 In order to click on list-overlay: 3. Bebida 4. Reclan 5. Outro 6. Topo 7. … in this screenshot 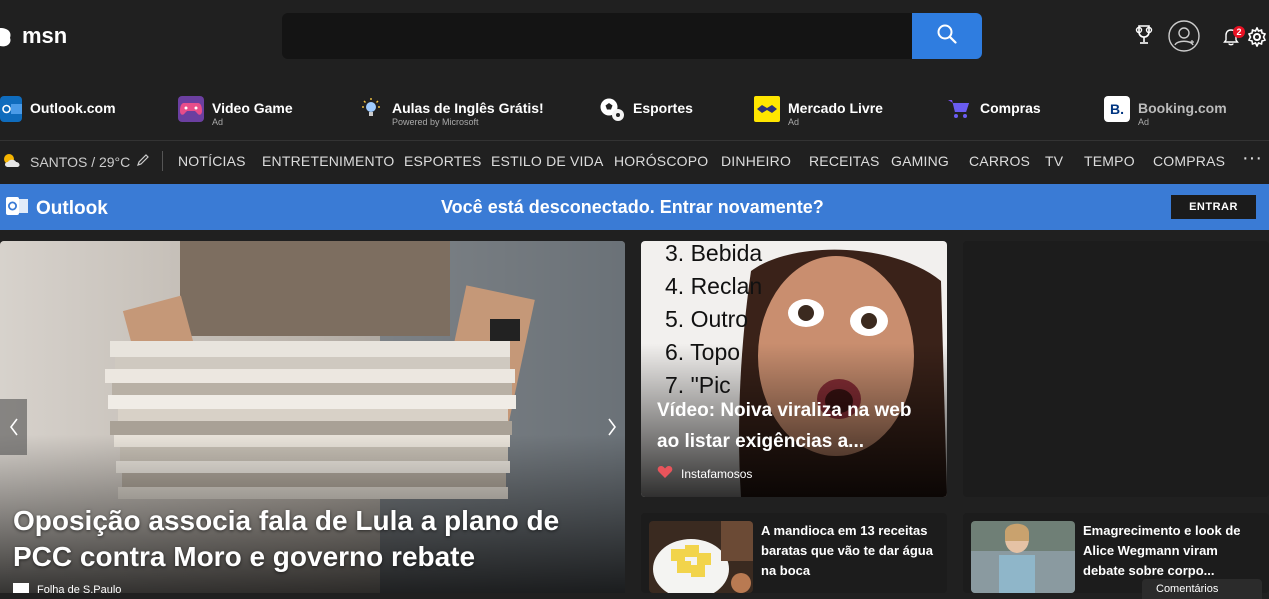, I will do `click(713, 321)`.